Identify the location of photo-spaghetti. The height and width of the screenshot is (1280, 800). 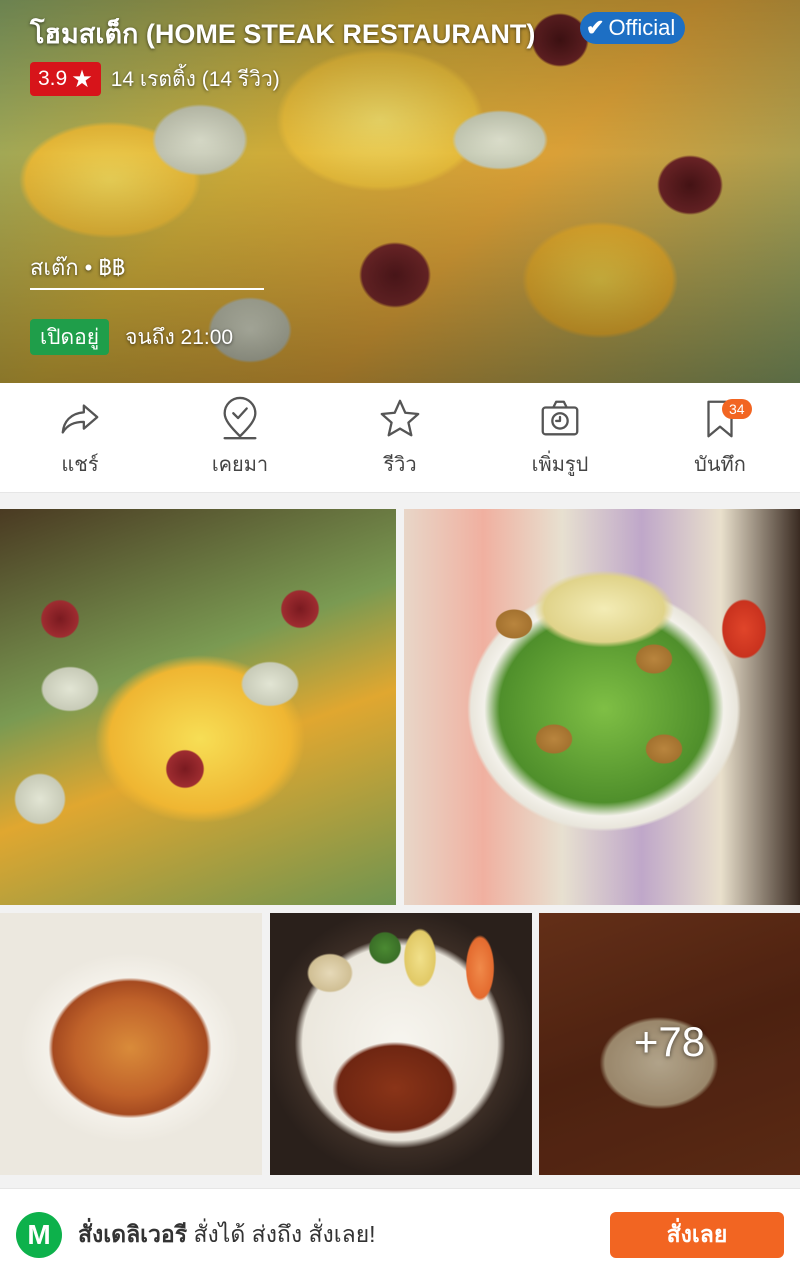
(131, 1044).